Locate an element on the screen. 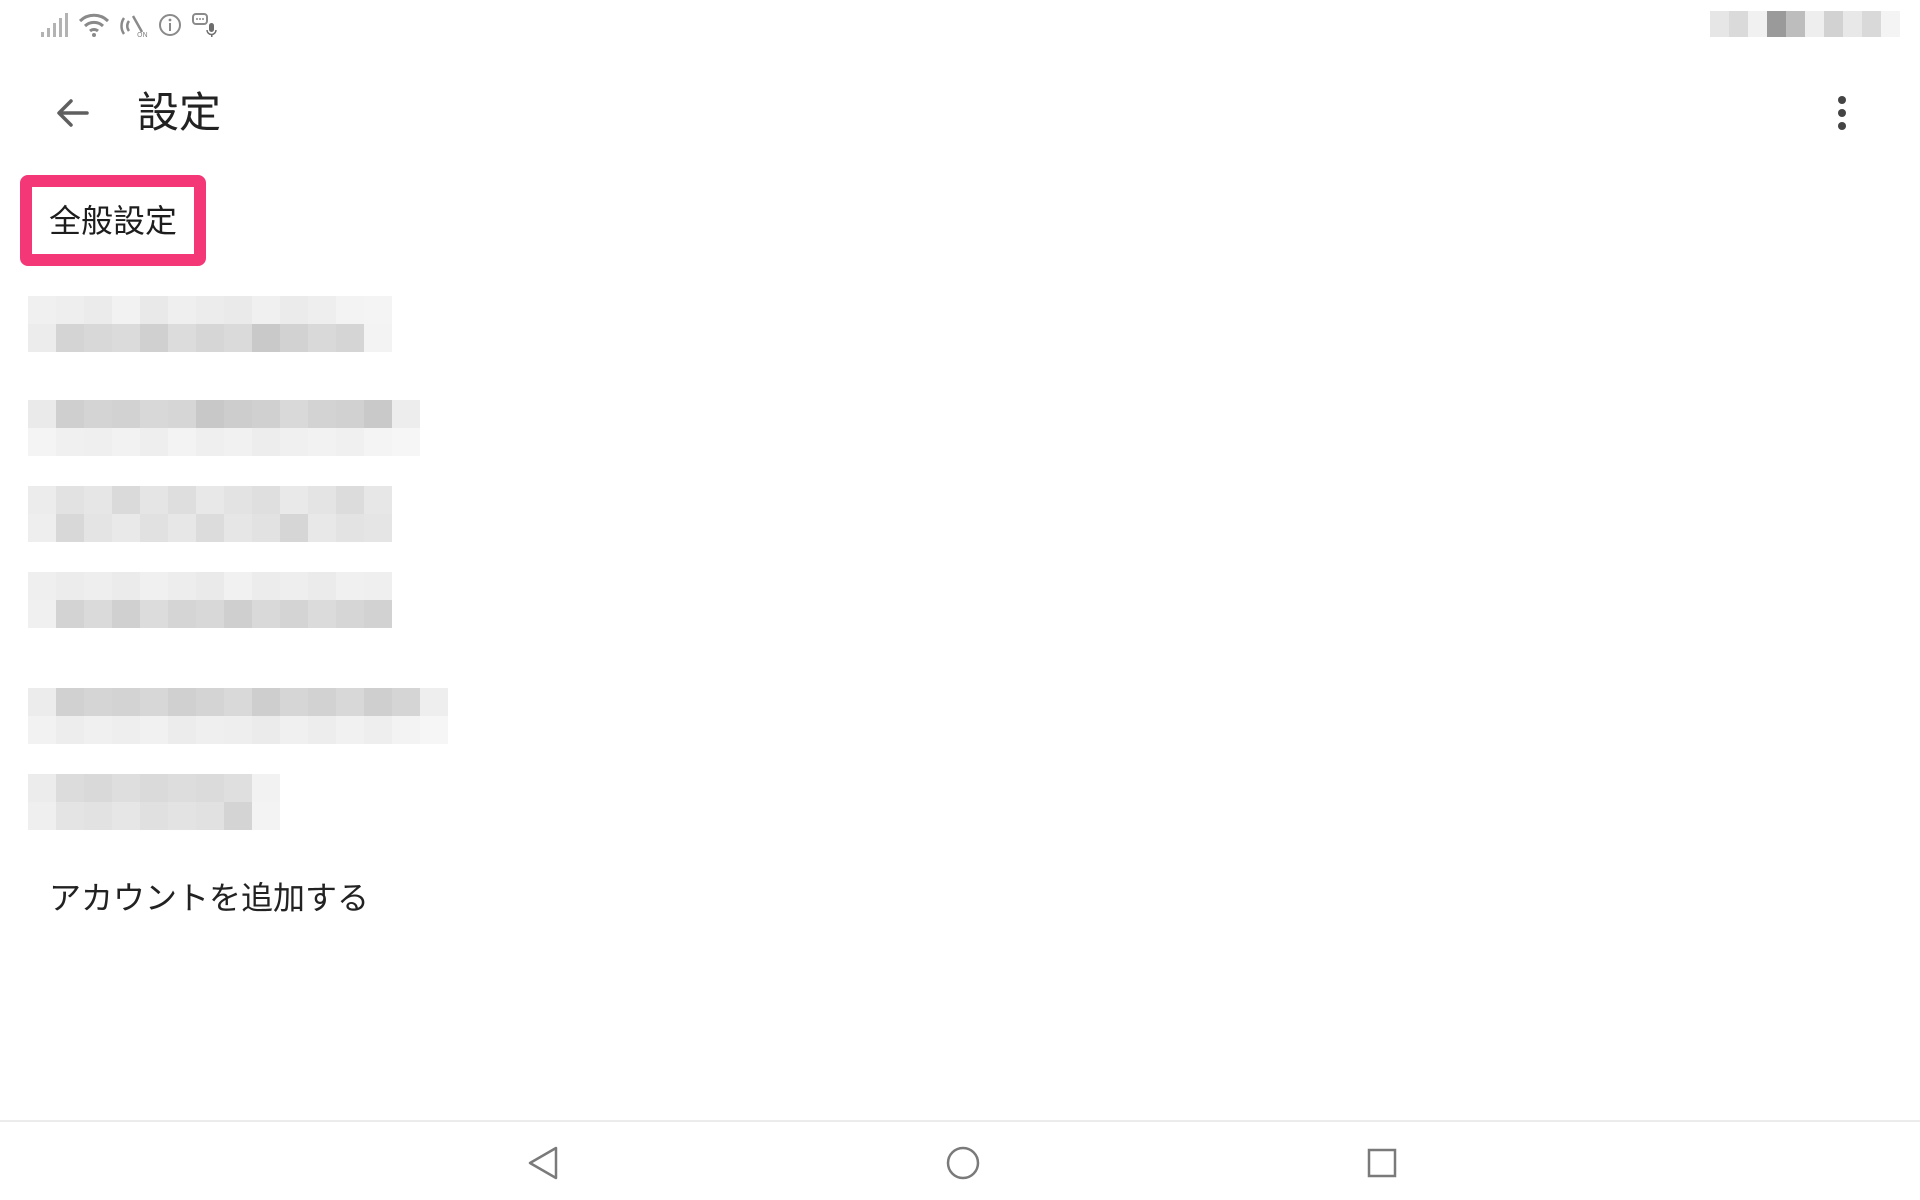 The width and height of the screenshot is (1920, 1200). nav-home-button is located at coordinates (963, 1165).